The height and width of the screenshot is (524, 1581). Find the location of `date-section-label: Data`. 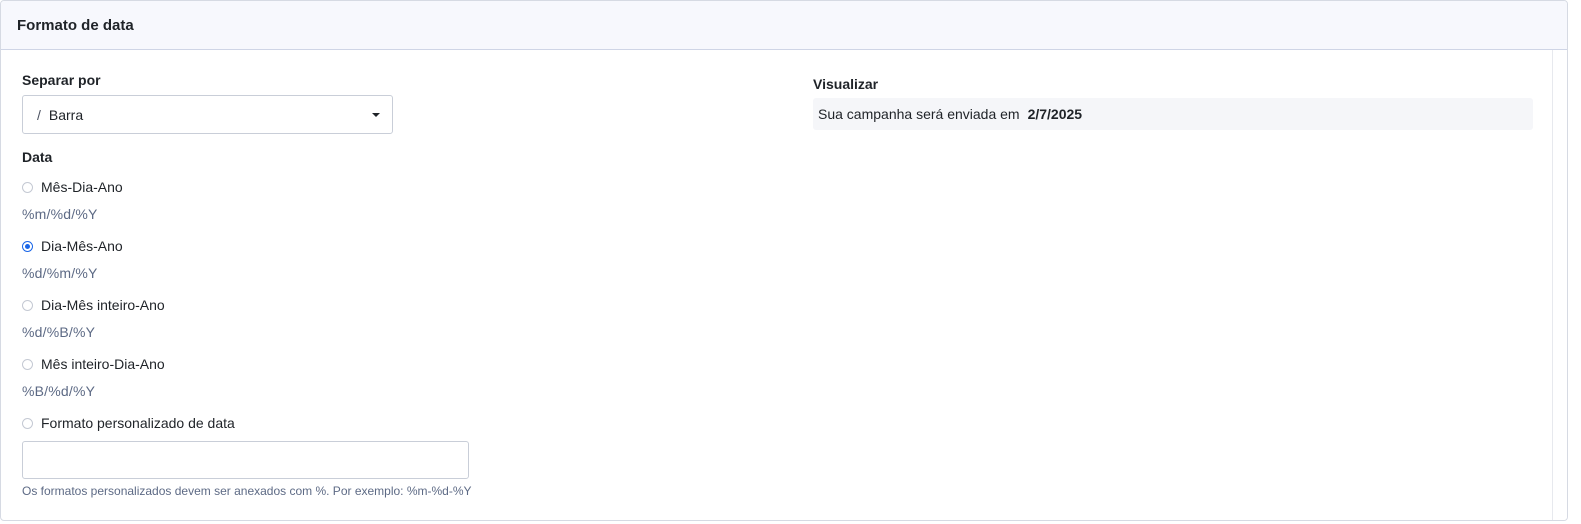

date-section-label: Data is located at coordinates (37, 157).